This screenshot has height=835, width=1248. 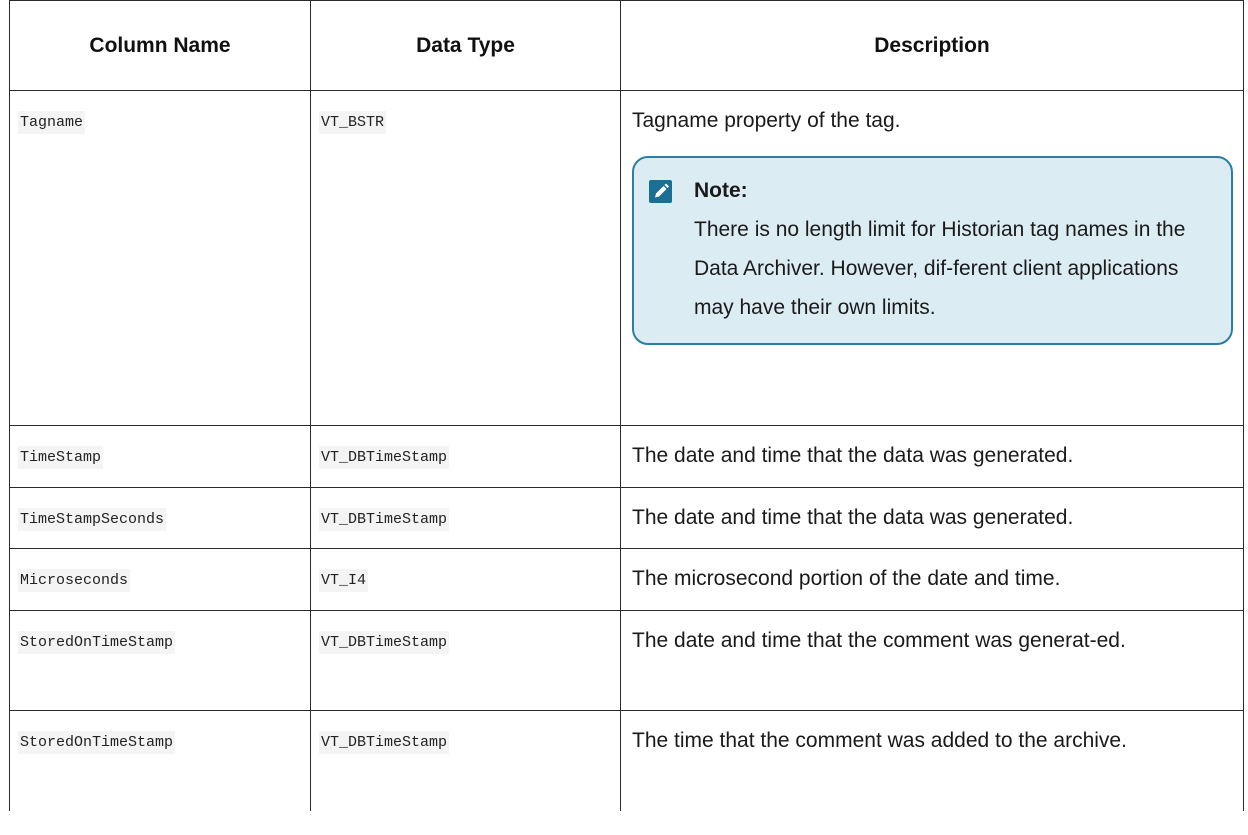 I want to click on cell-data-type: VT_I4, so click(x=465, y=579).